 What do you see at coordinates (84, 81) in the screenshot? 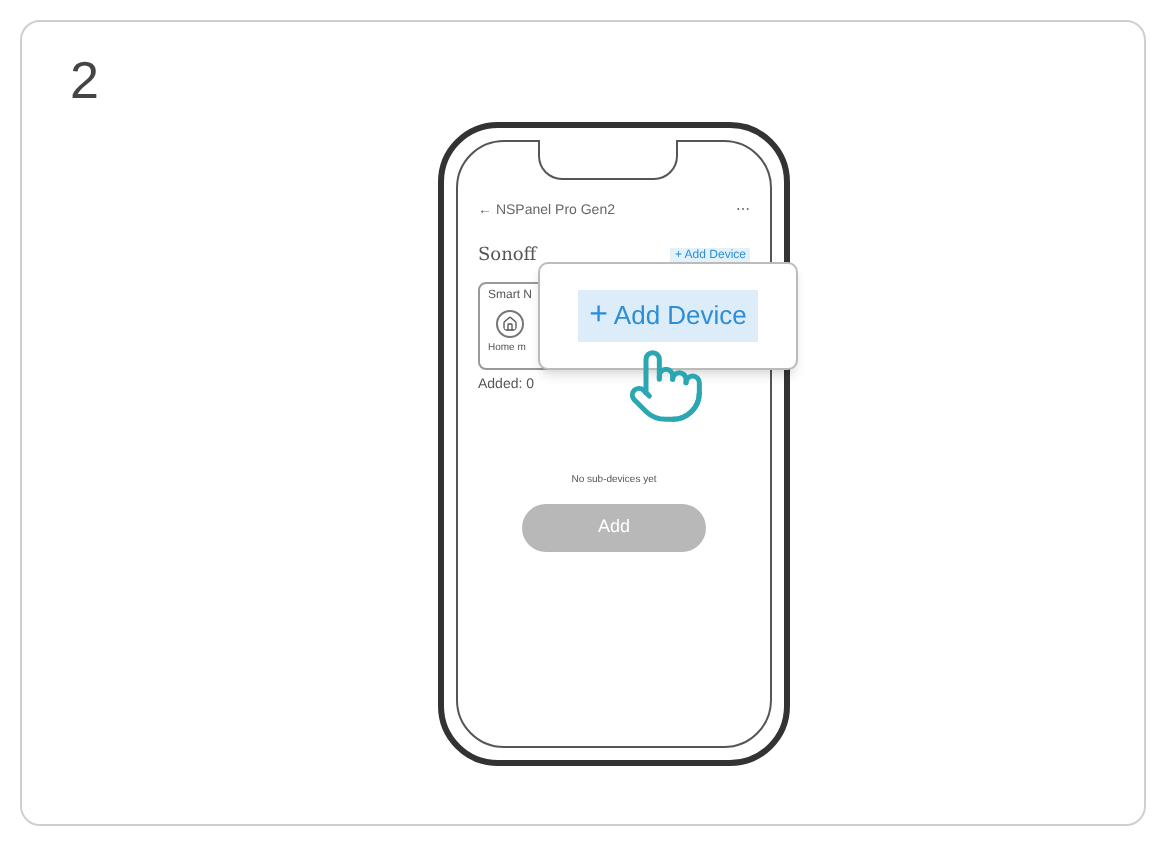
I see `step-number: 2` at bounding box center [84, 81].